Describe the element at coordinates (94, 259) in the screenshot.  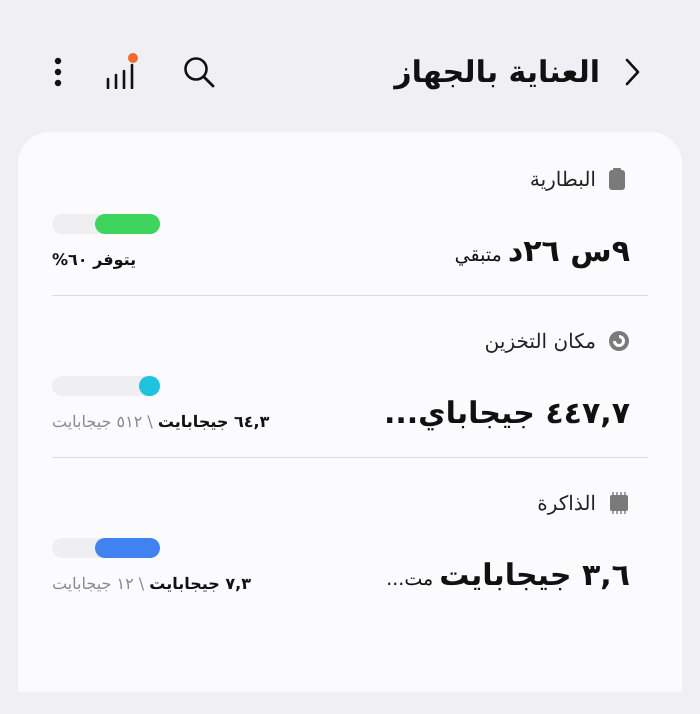
I see `usage-caption: يتوفر ٦٠%` at that location.